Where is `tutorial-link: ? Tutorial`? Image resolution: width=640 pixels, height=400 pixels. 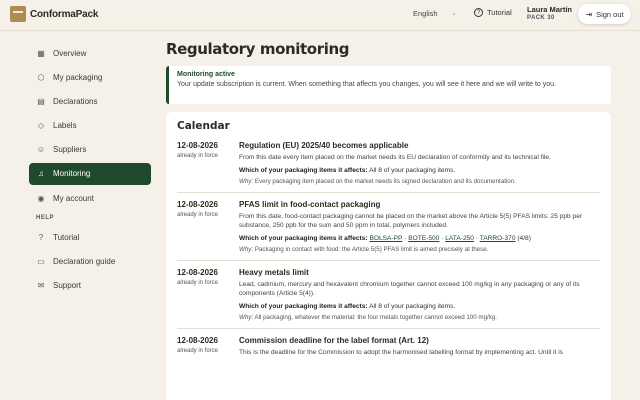
tutorial-link: ? Tutorial is located at coordinates (493, 12).